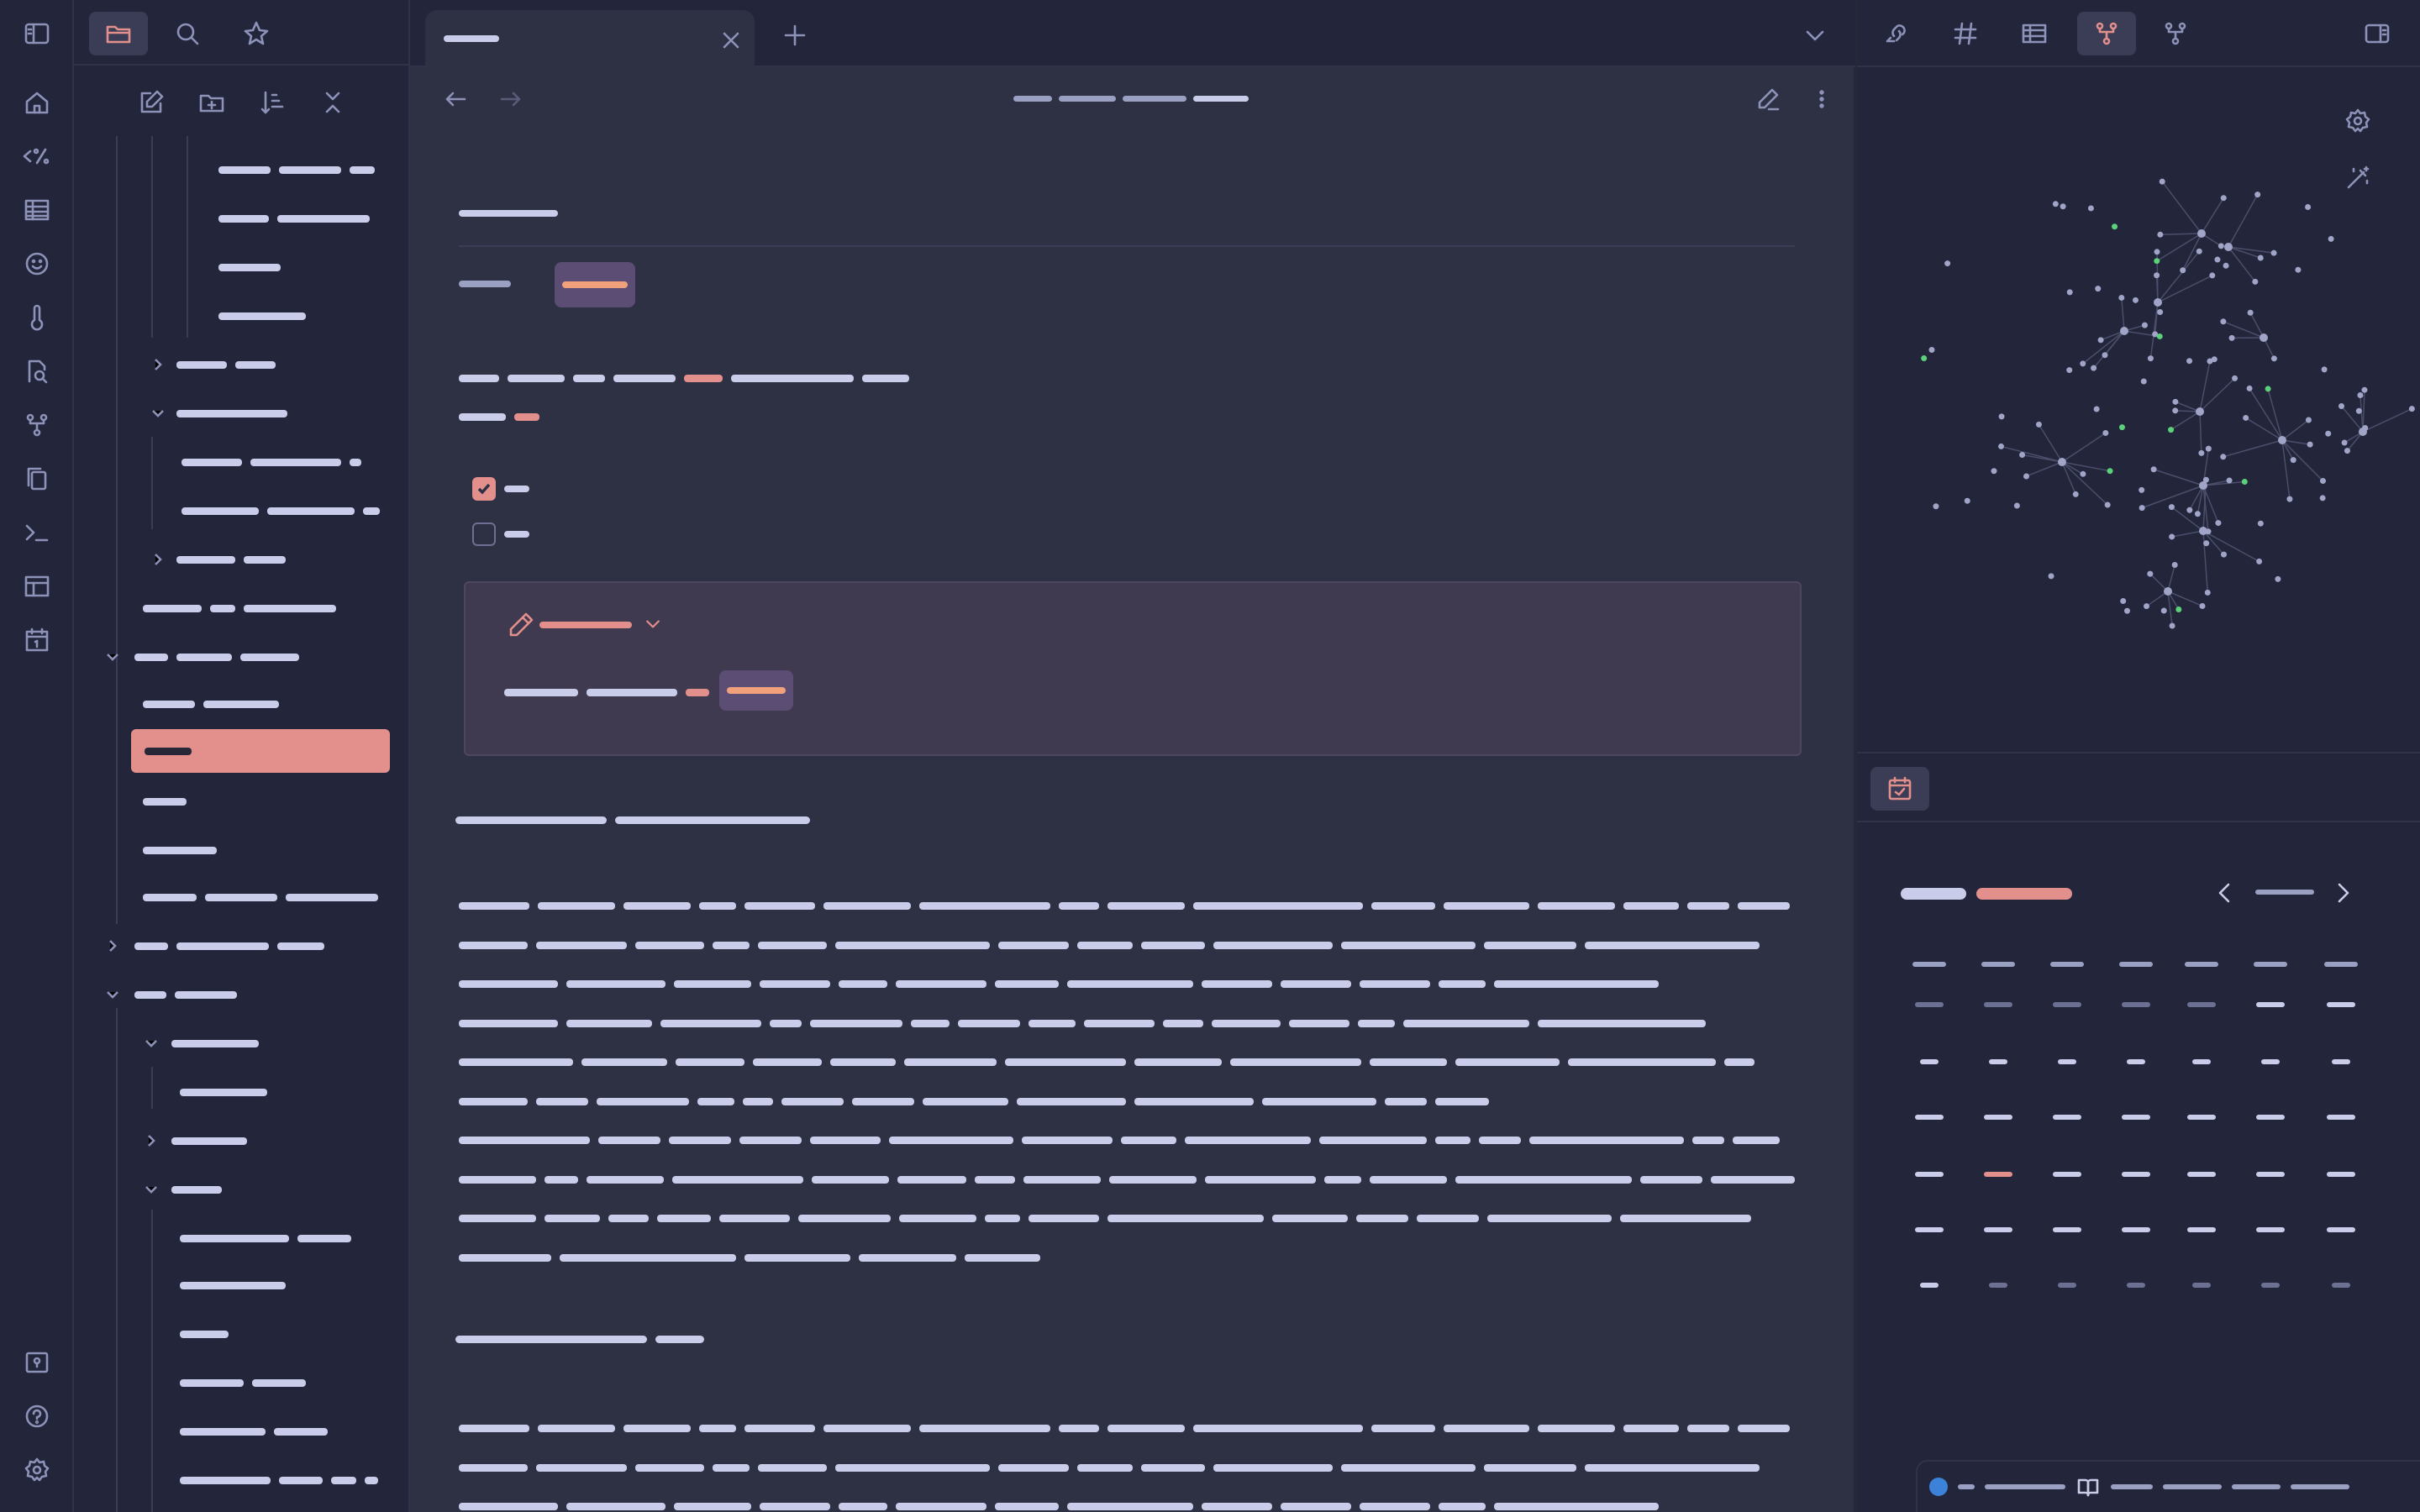 The width and height of the screenshot is (2420, 1512). I want to click on chevron-left-icon, so click(2225, 893).